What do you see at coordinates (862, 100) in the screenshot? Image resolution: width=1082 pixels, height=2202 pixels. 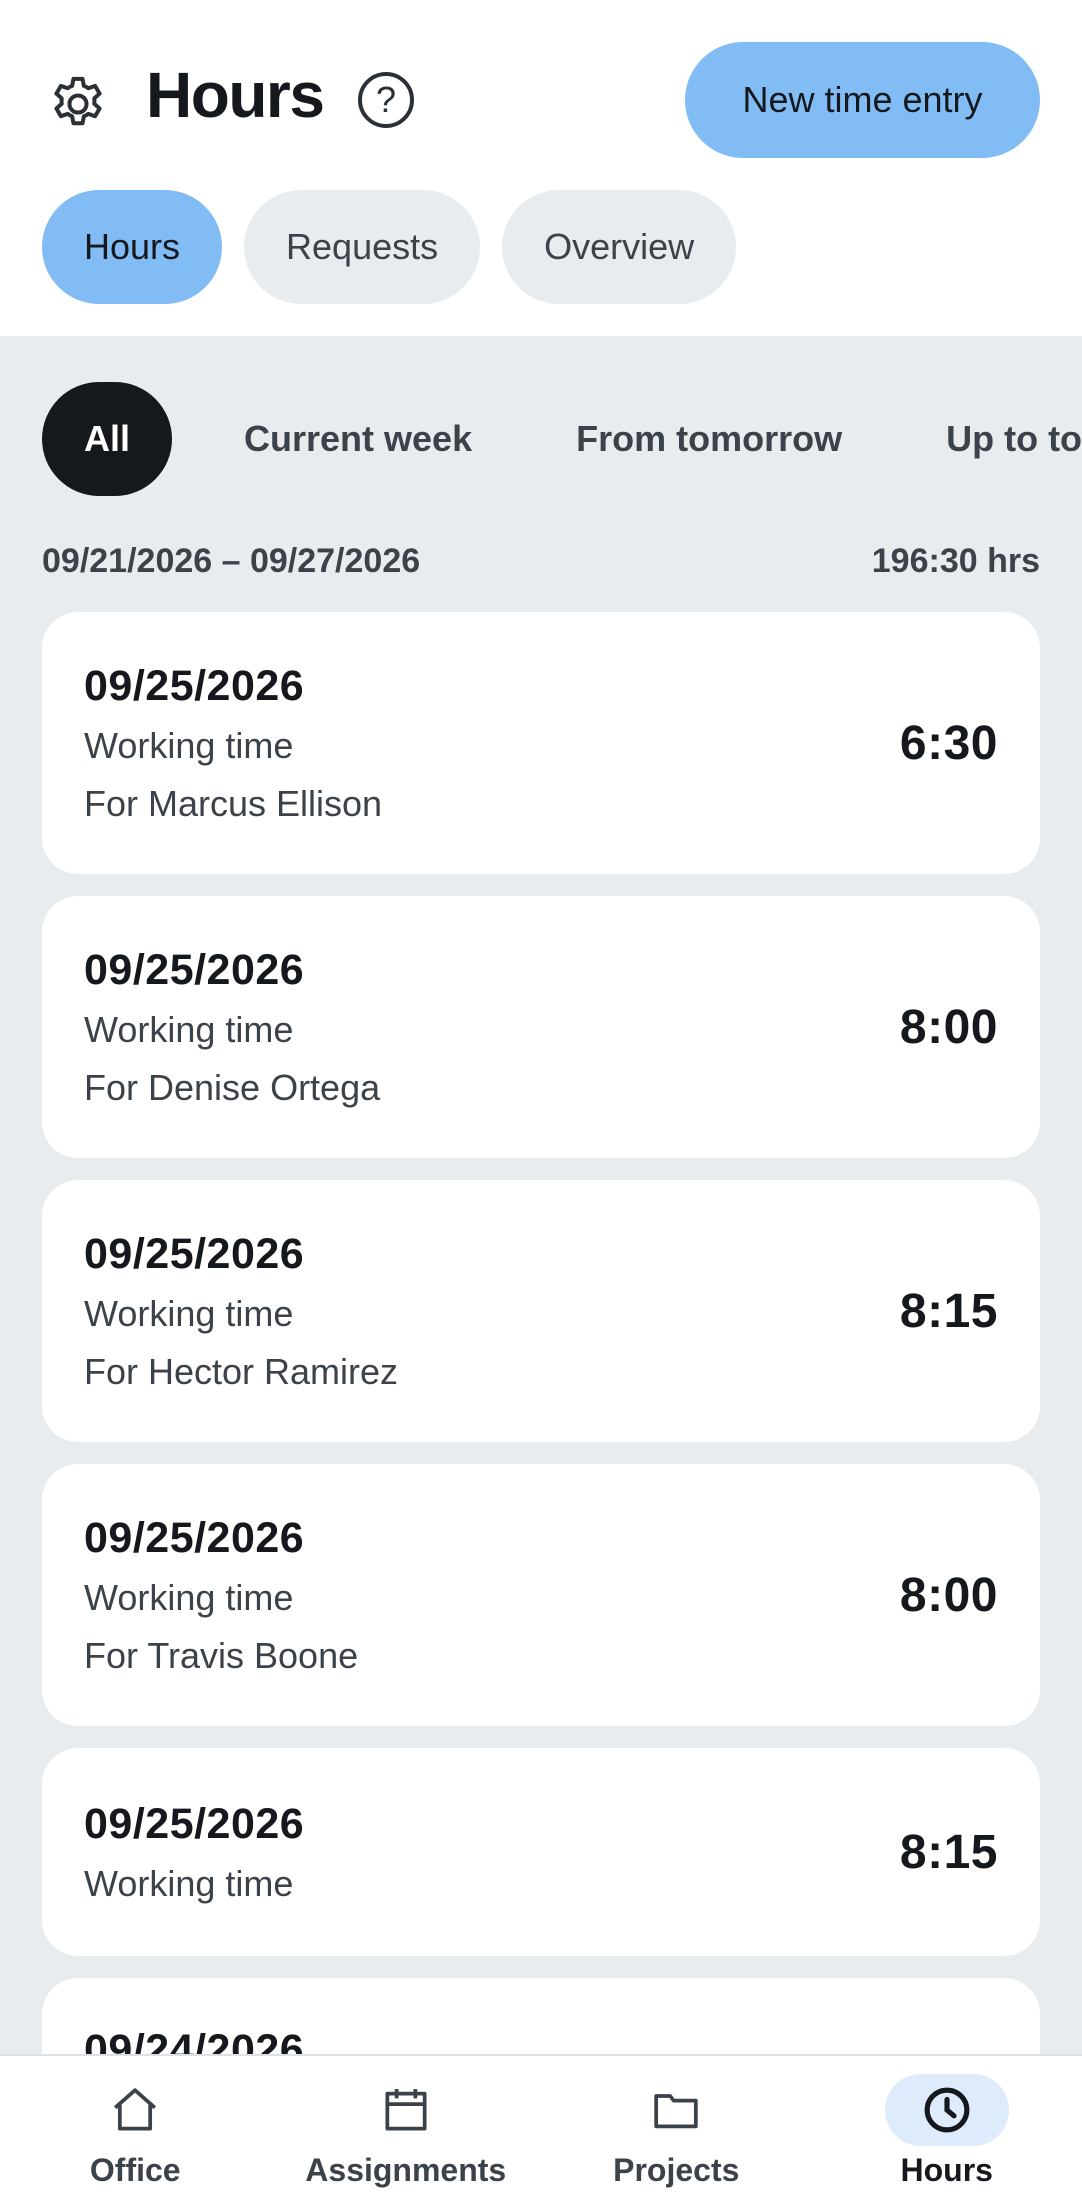 I see `new-time-entry-button: New time entry` at bounding box center [862, 100].